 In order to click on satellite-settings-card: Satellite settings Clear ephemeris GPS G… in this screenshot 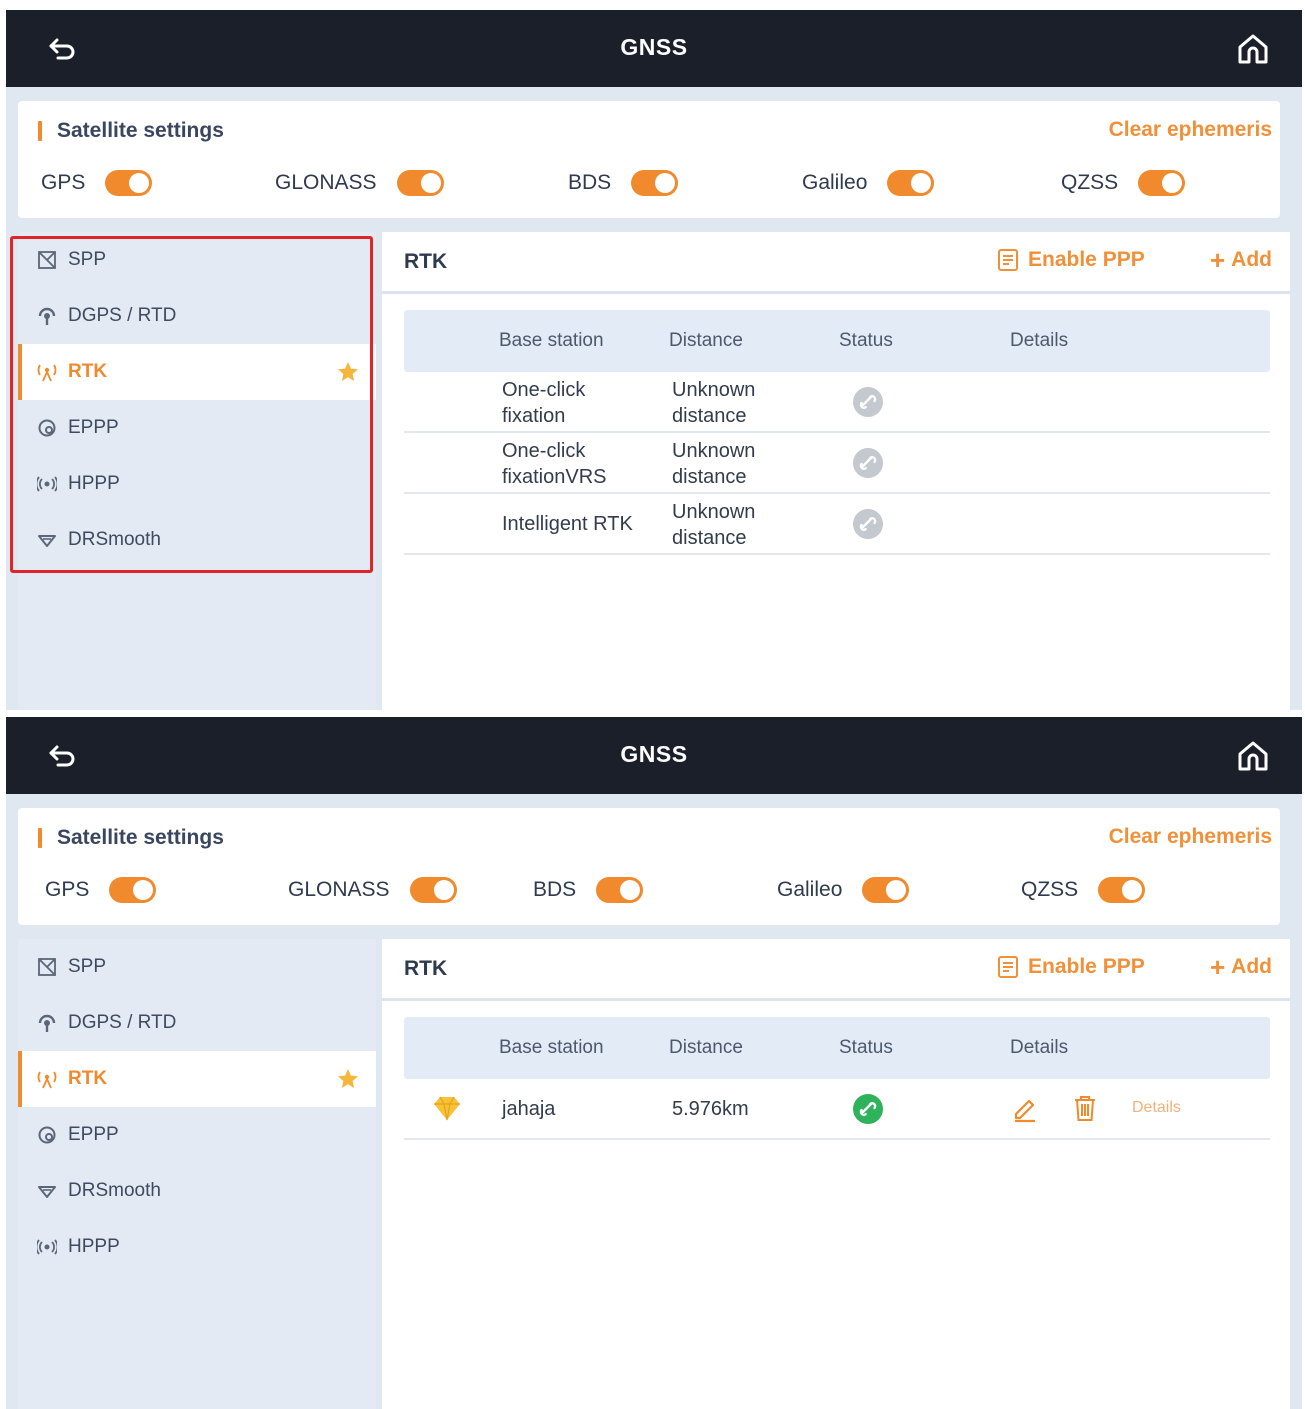, I will do `click(649, 159)`.